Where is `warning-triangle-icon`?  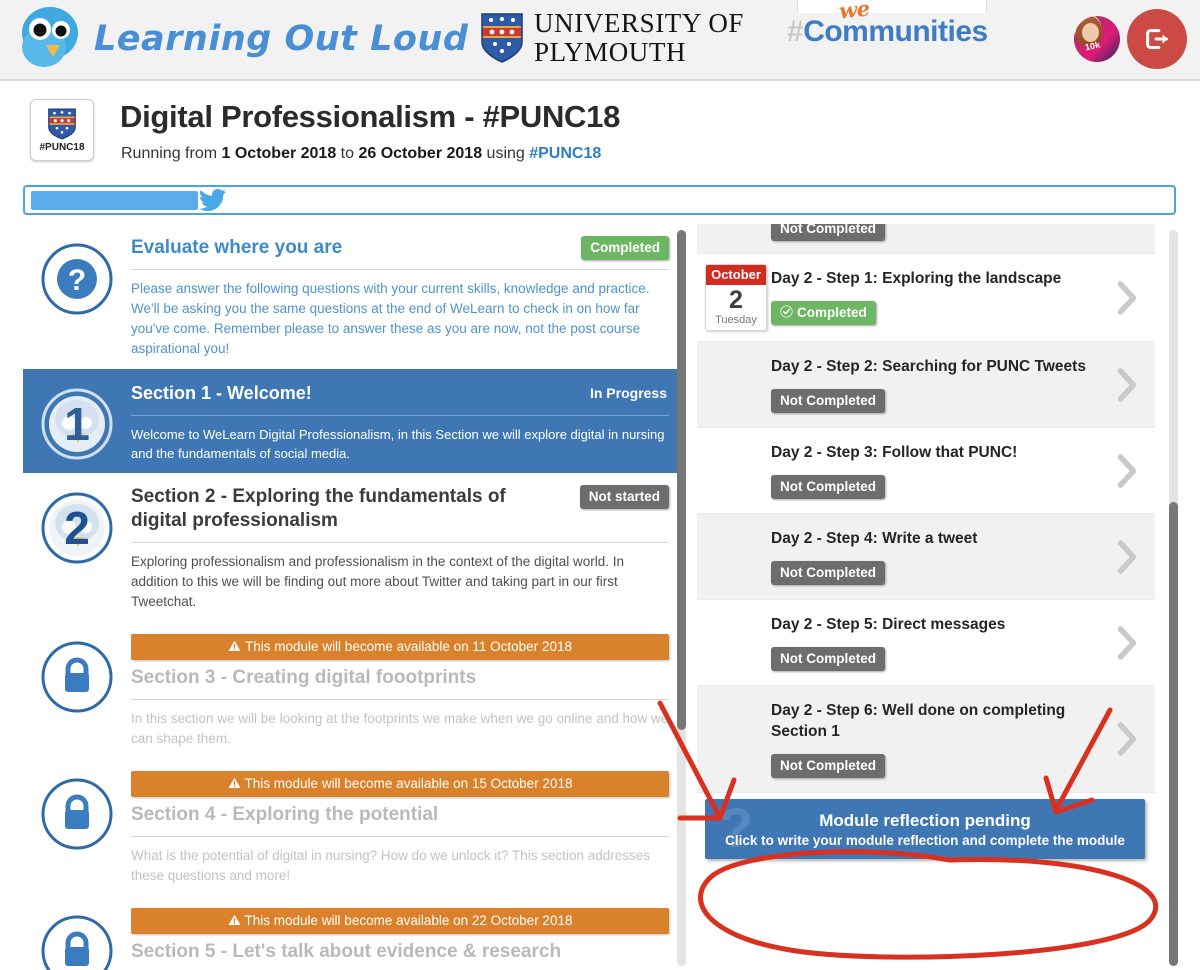
warning-triangle-icon is located at coordinates (234, 920).